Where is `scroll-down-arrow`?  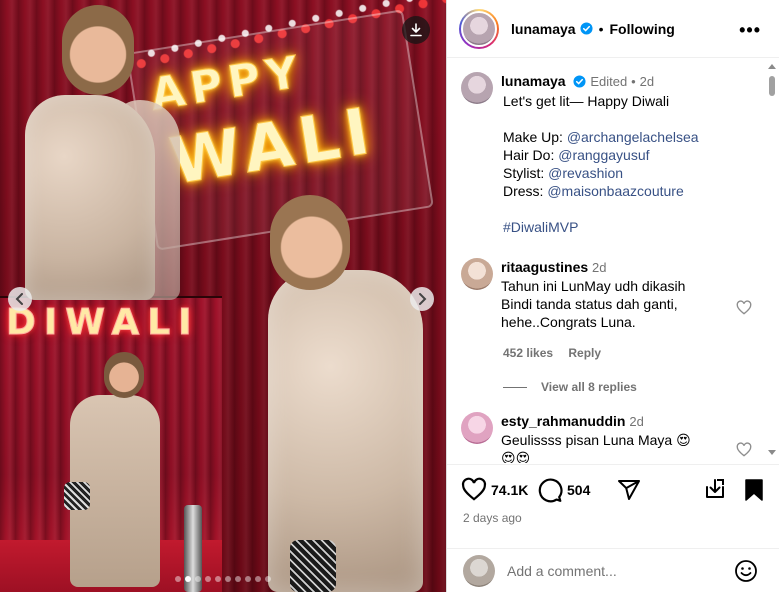 scroll-down-arrow is located at coordinates (772, 452).